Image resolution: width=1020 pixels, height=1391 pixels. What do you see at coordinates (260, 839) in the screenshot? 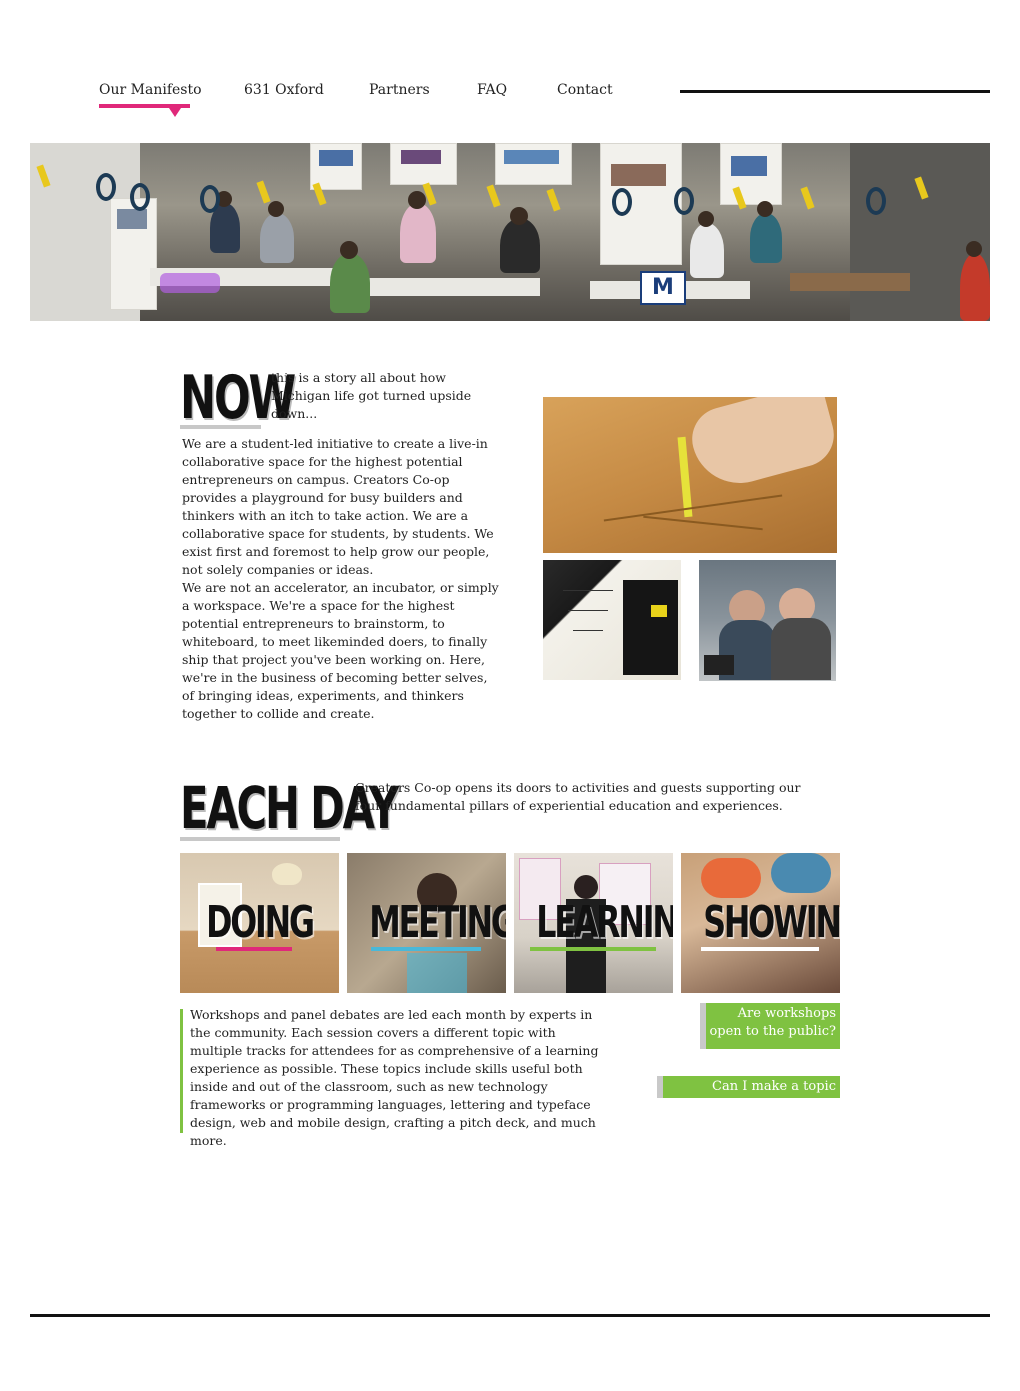
I see `each-day-heading-underline` at bounding box center [260, 839].